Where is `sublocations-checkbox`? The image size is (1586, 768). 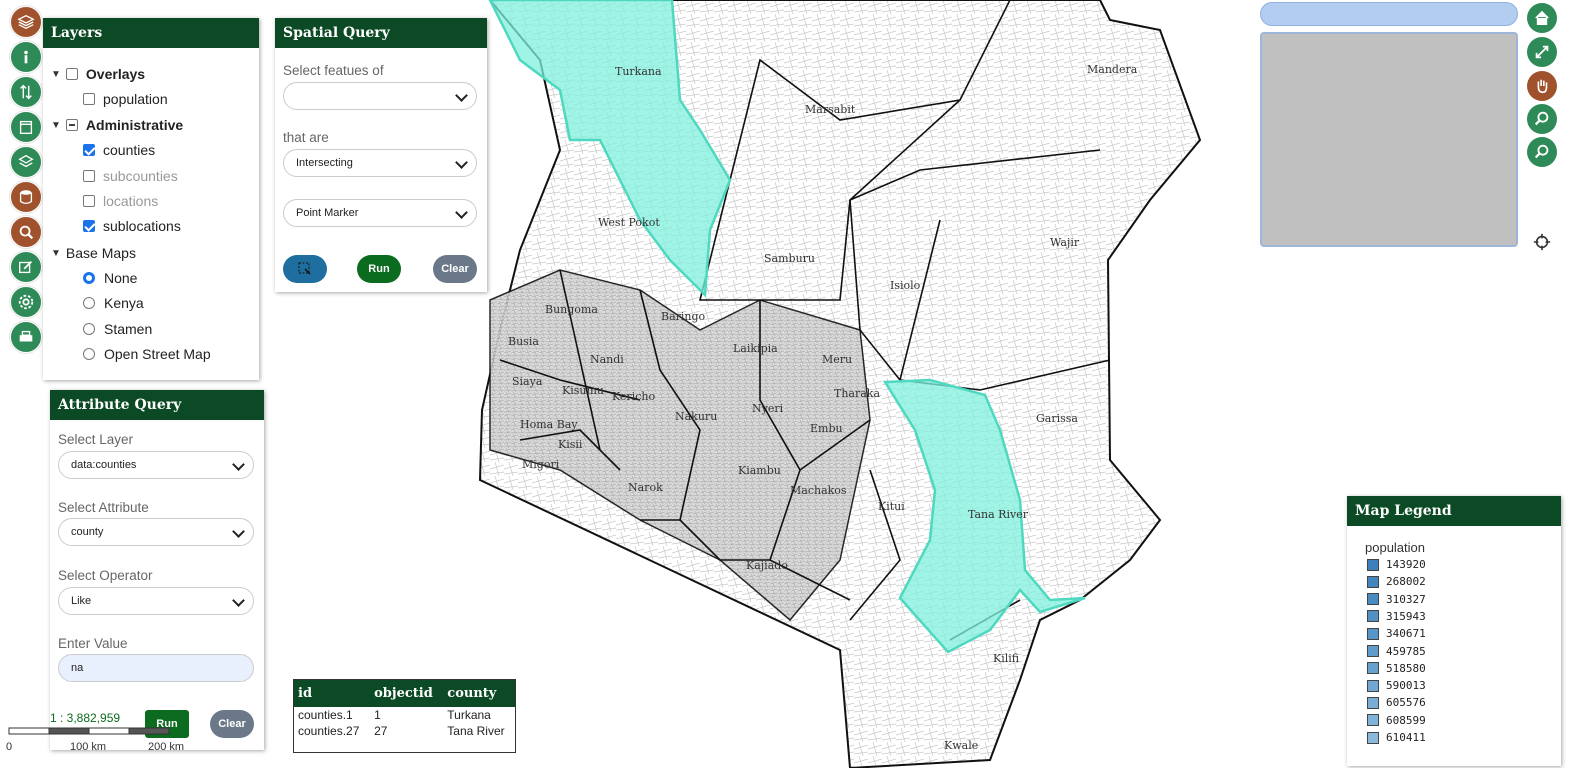
sublocations-checkbox is located at coordinates (89, 226).